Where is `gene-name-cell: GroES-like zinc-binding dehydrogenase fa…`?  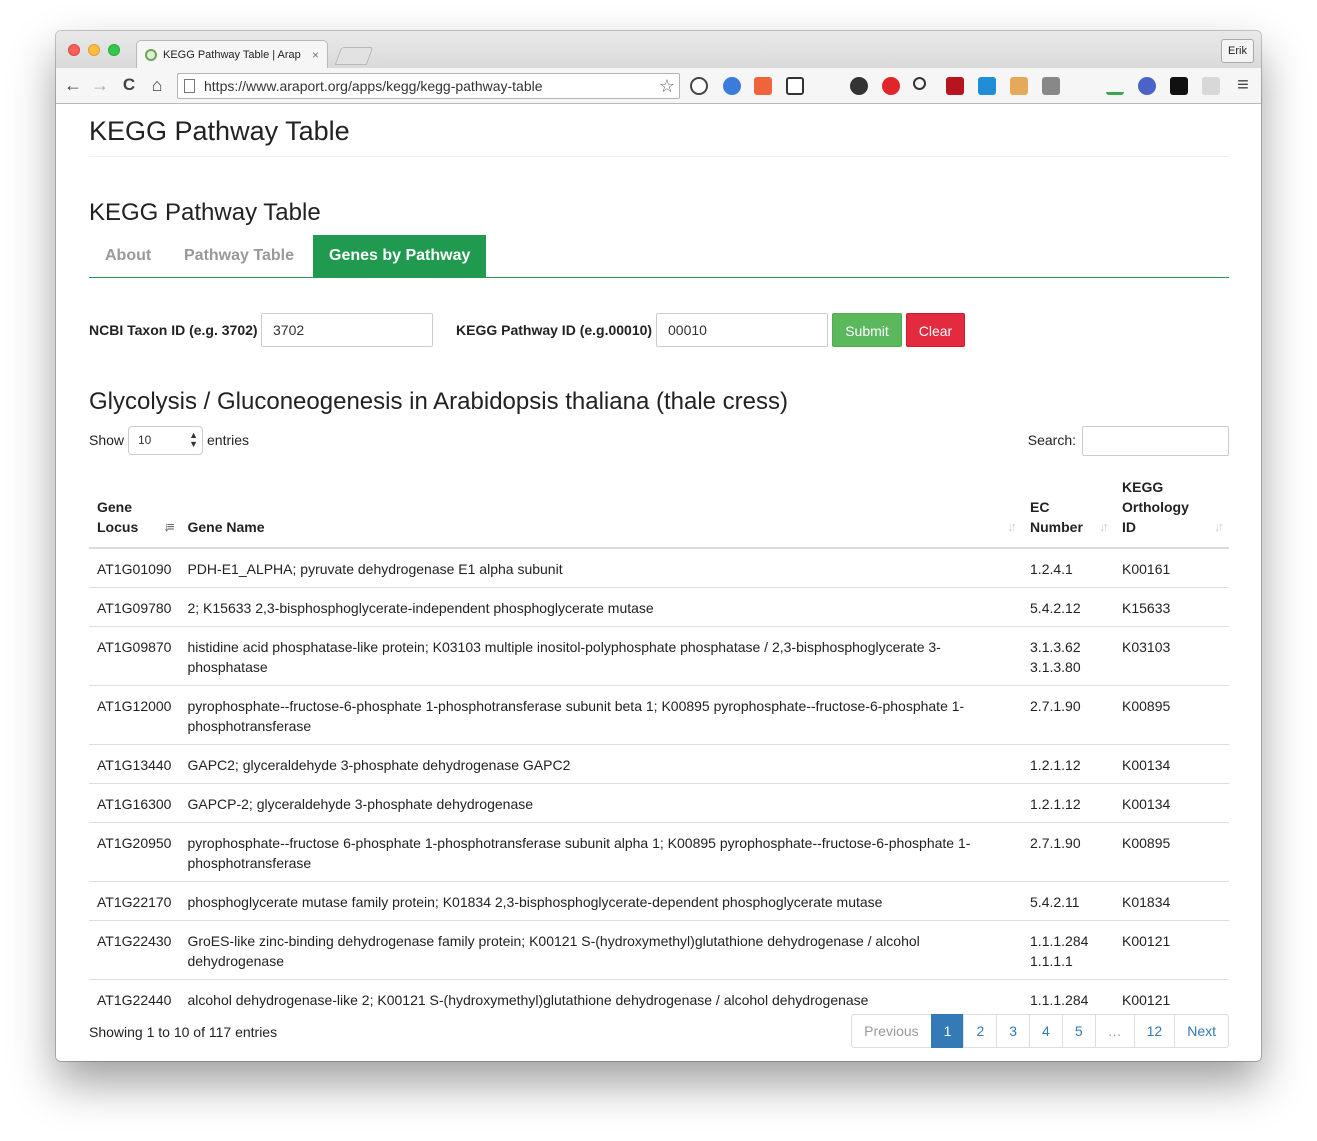 gene-name-cell: GroES-like zinc-binding dehydrogenase fa… is located at coordinates (601, 950).